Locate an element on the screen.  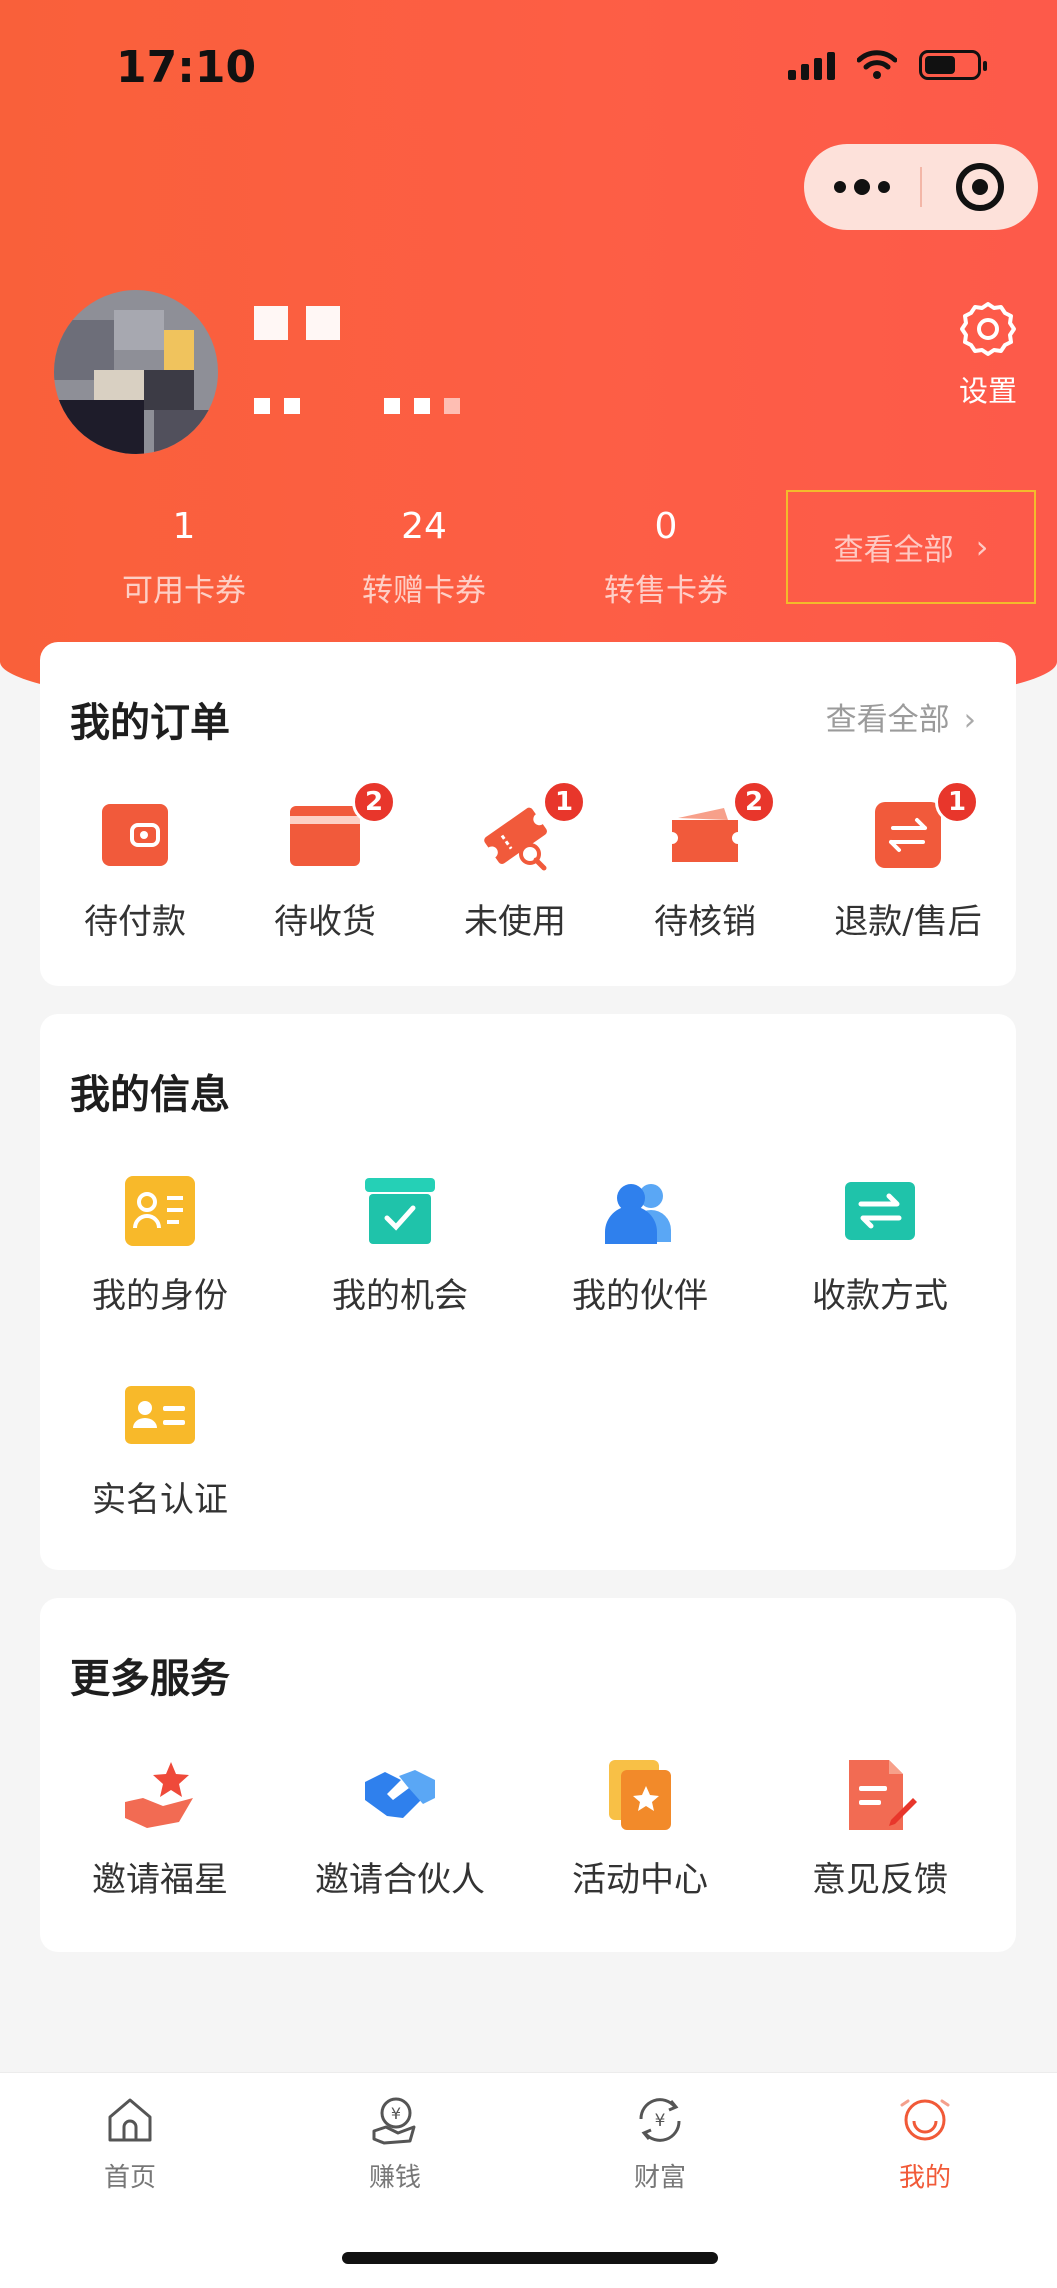
tab-me: 我的 is located at coordinates (925, 2144).